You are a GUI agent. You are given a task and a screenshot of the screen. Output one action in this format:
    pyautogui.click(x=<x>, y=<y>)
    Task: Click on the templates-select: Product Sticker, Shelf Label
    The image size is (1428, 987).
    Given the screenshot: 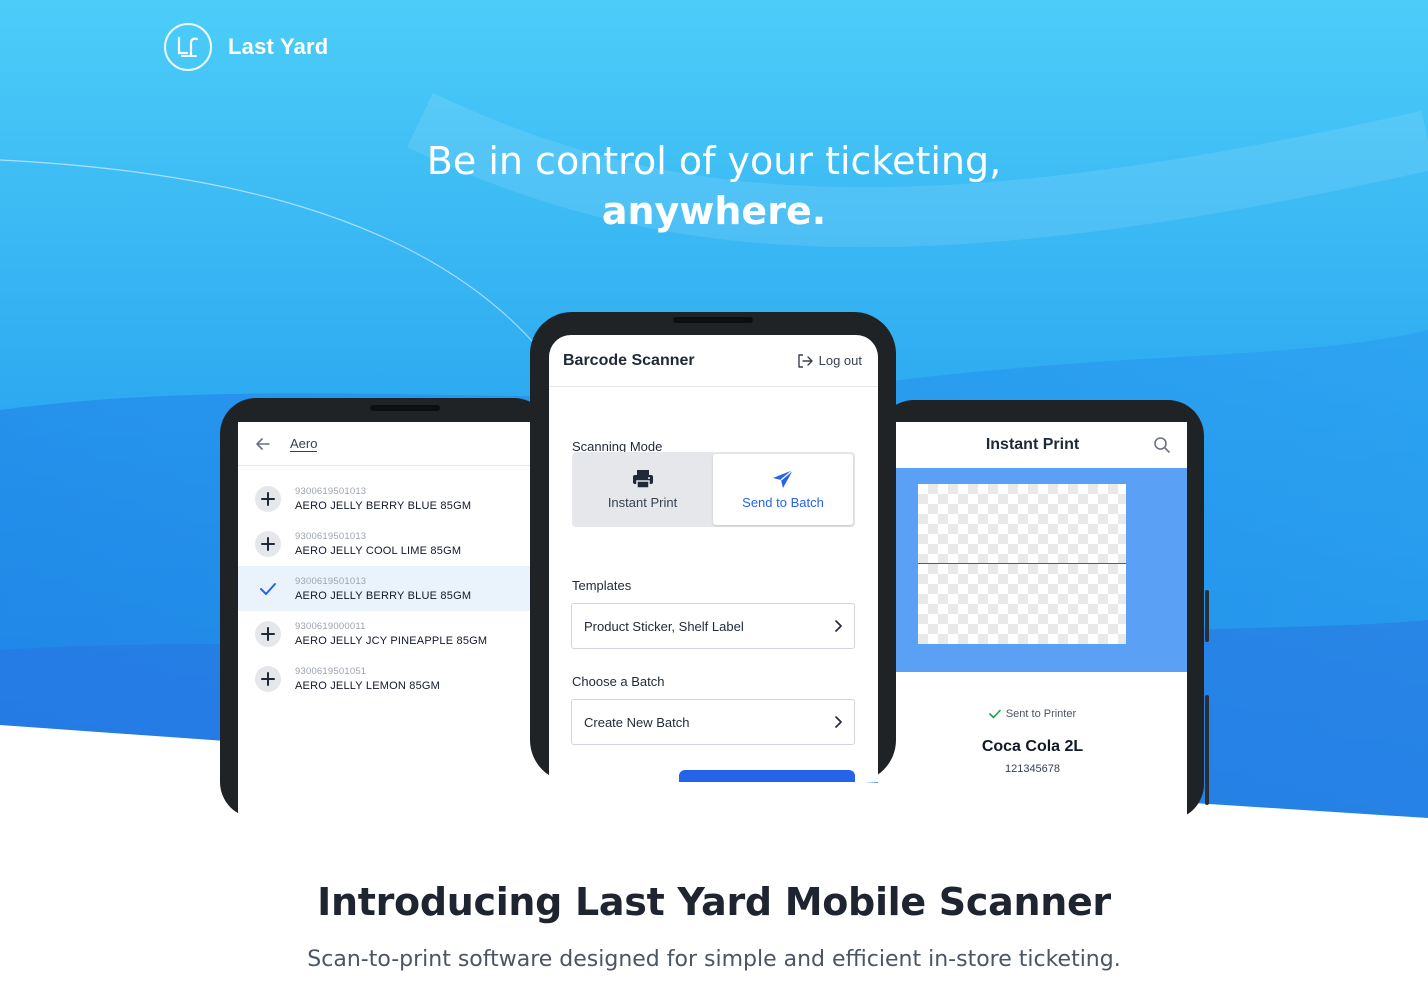 What is the action you would take?
    pyautogui.click(x=713, y=626)
    